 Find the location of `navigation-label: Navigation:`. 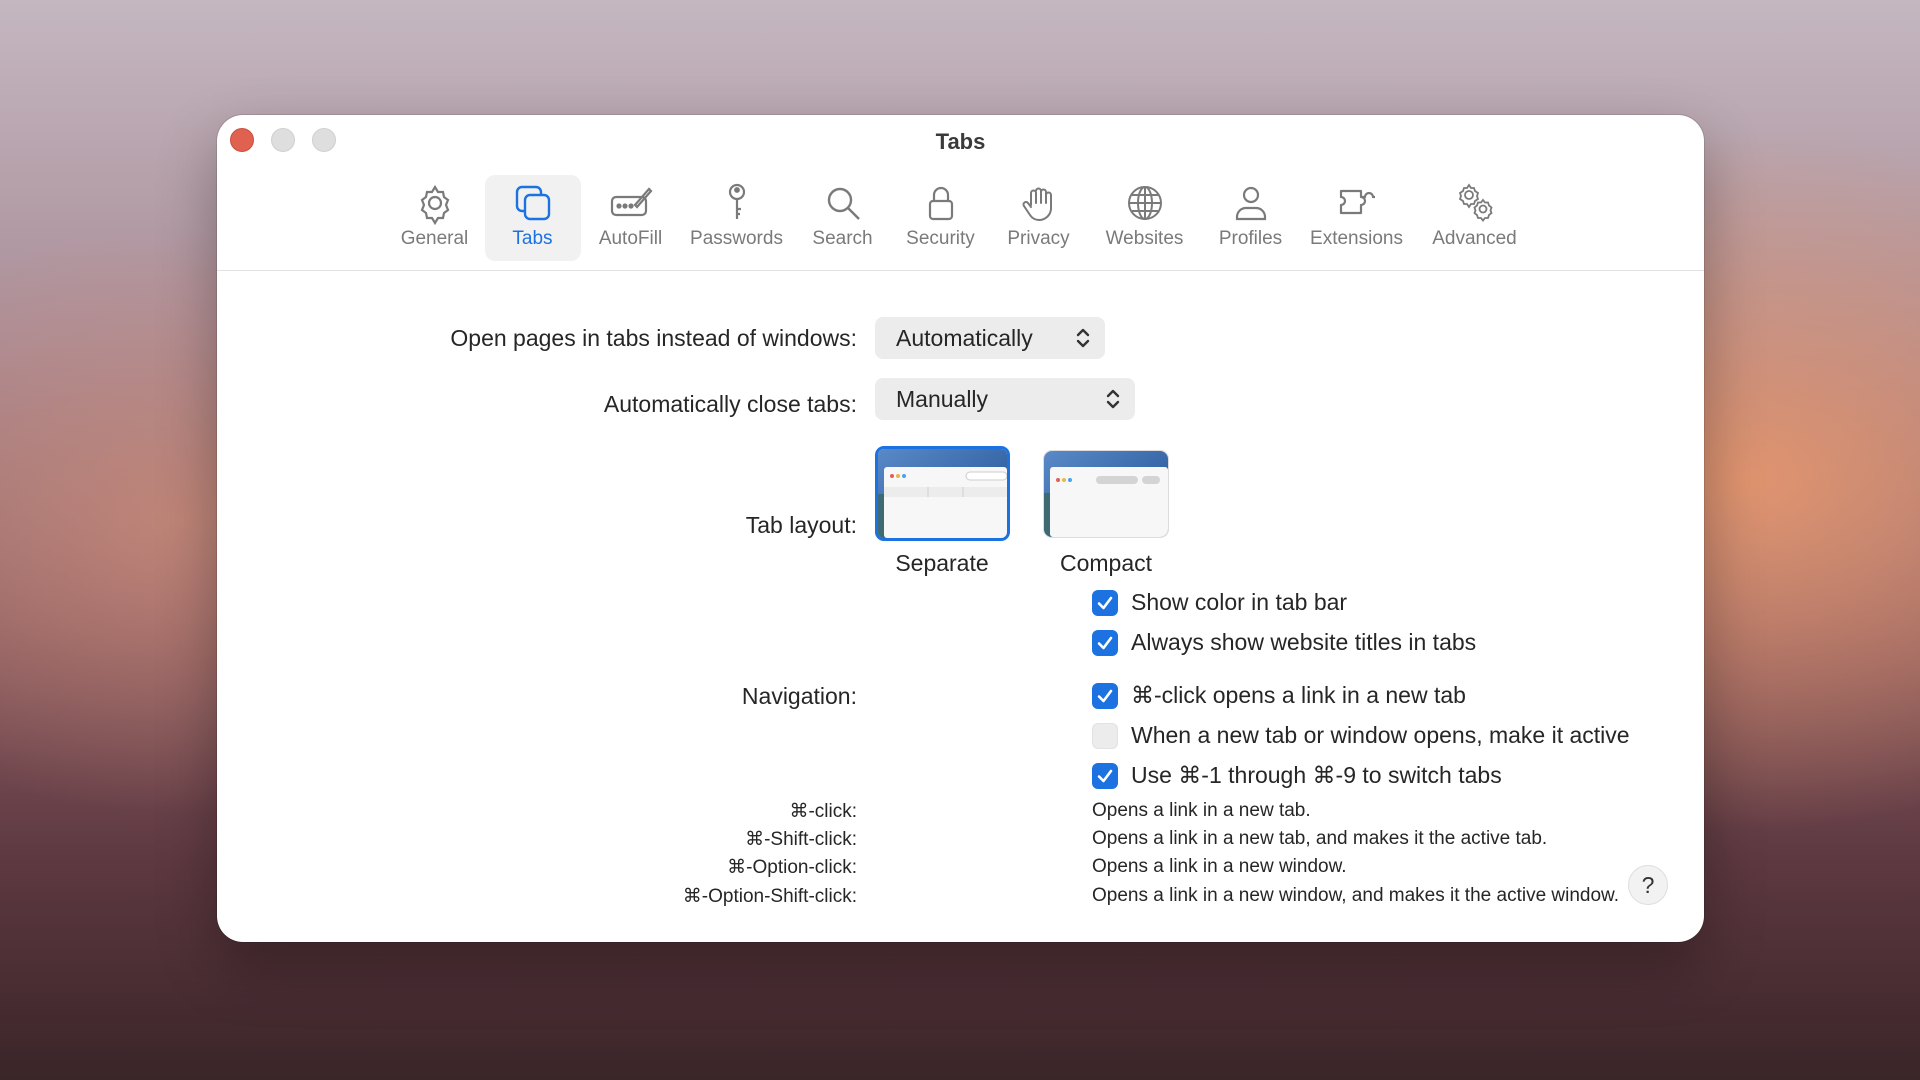

navigation-label: Navigation: is located at coordinates (799, 696).